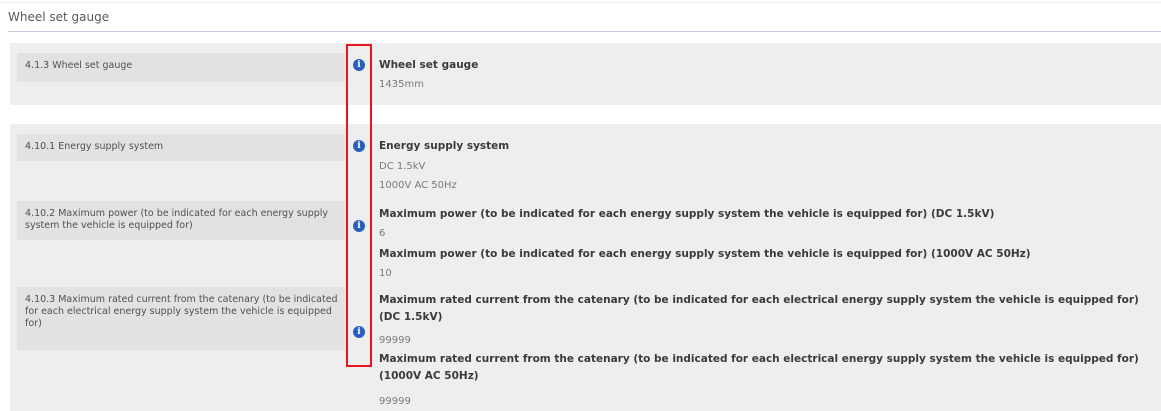 The height and width of the screenshot is (411, 1161). What do you see at coordinates (59, 17) in the screenshot?
I see `page-title: Wheel set gauge` at bounding box center [59, 17].